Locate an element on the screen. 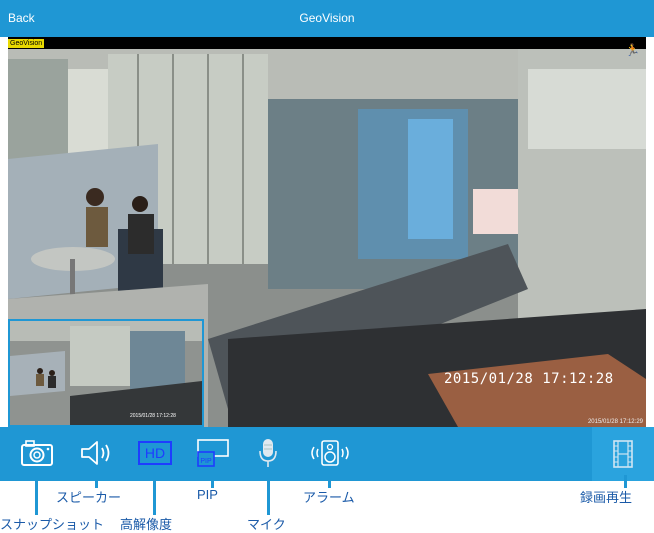  microphone-icon is located at coordinates (268, 453).